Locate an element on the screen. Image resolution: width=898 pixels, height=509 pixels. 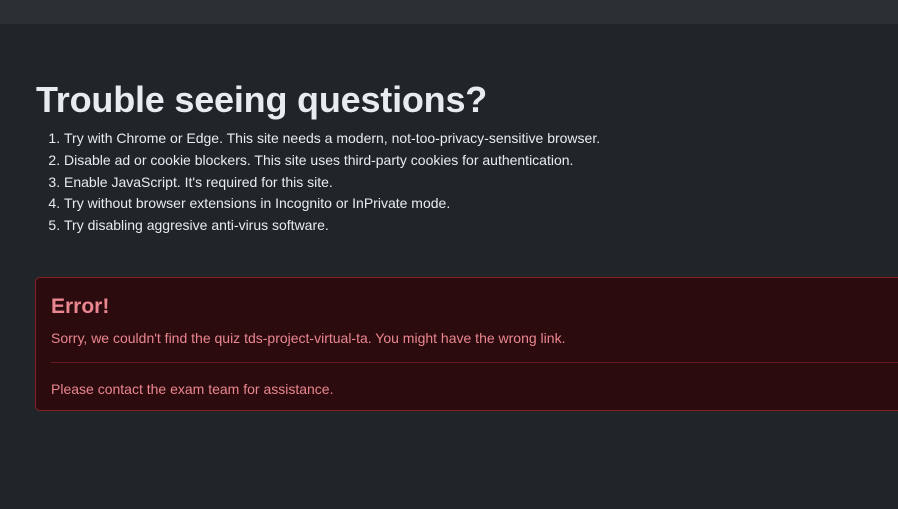
alert-divider is located at coordinates (474, 362).